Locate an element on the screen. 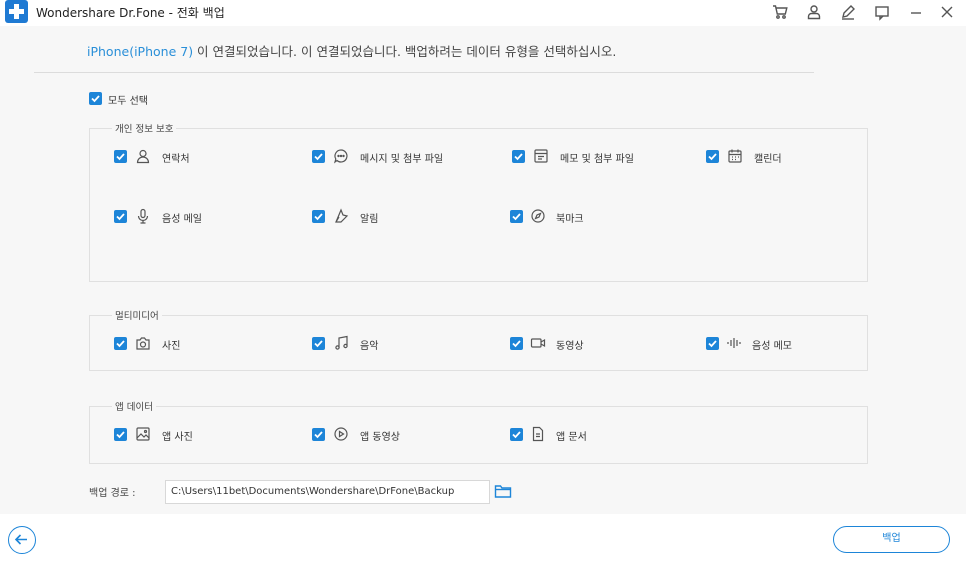  app-photos-label: 앱 사진 is located at coordinates (177, 437).